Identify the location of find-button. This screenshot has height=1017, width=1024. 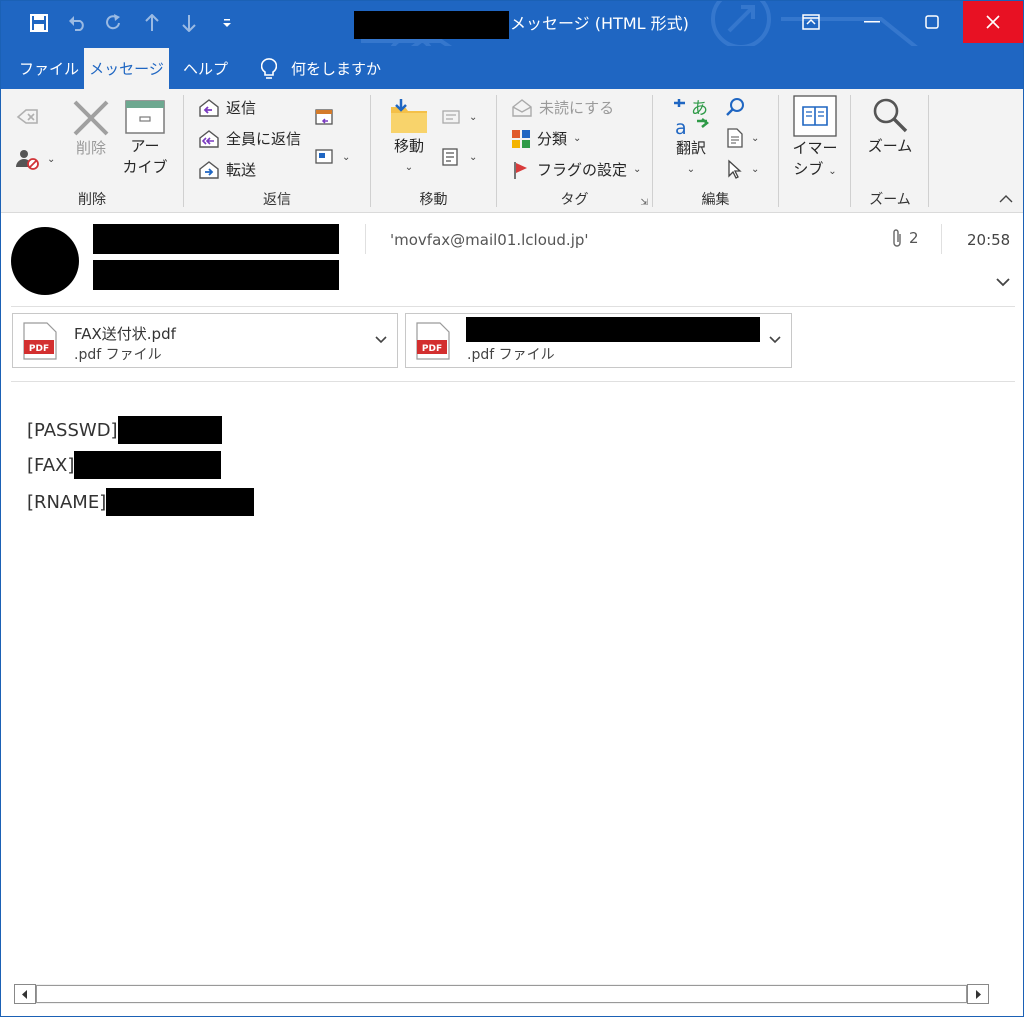
(735, 107).